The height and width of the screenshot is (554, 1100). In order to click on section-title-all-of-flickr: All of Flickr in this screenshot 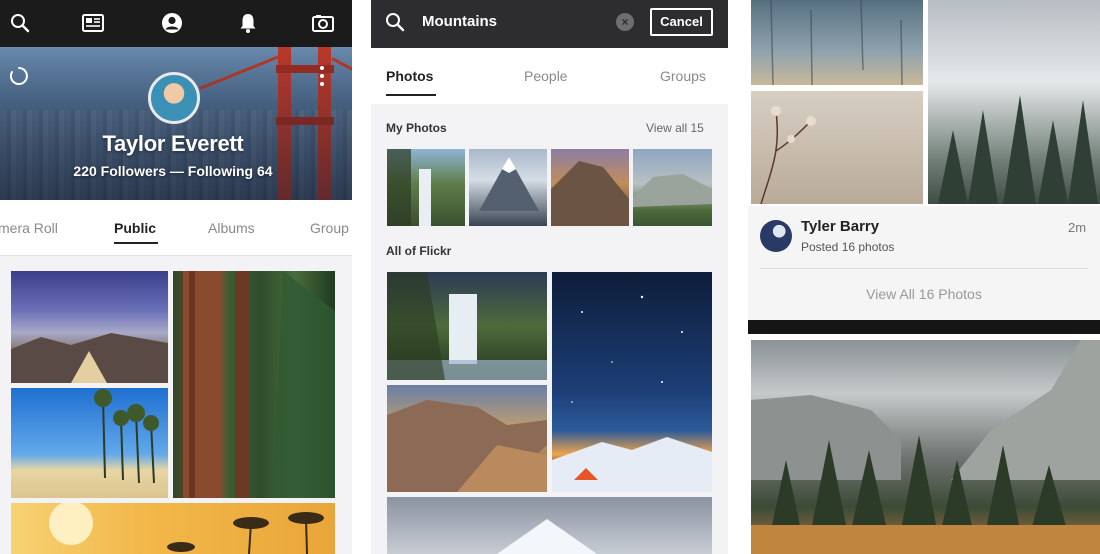, I will do `click(419, 251)`.